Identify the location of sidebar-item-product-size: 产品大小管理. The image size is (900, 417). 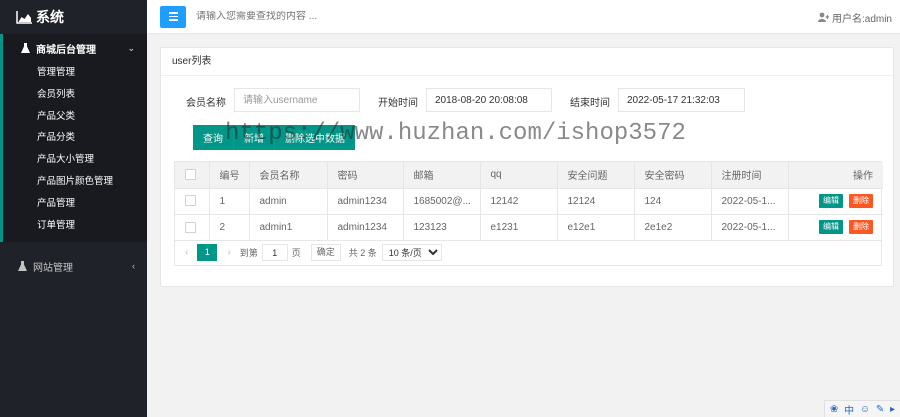
(75, 160).